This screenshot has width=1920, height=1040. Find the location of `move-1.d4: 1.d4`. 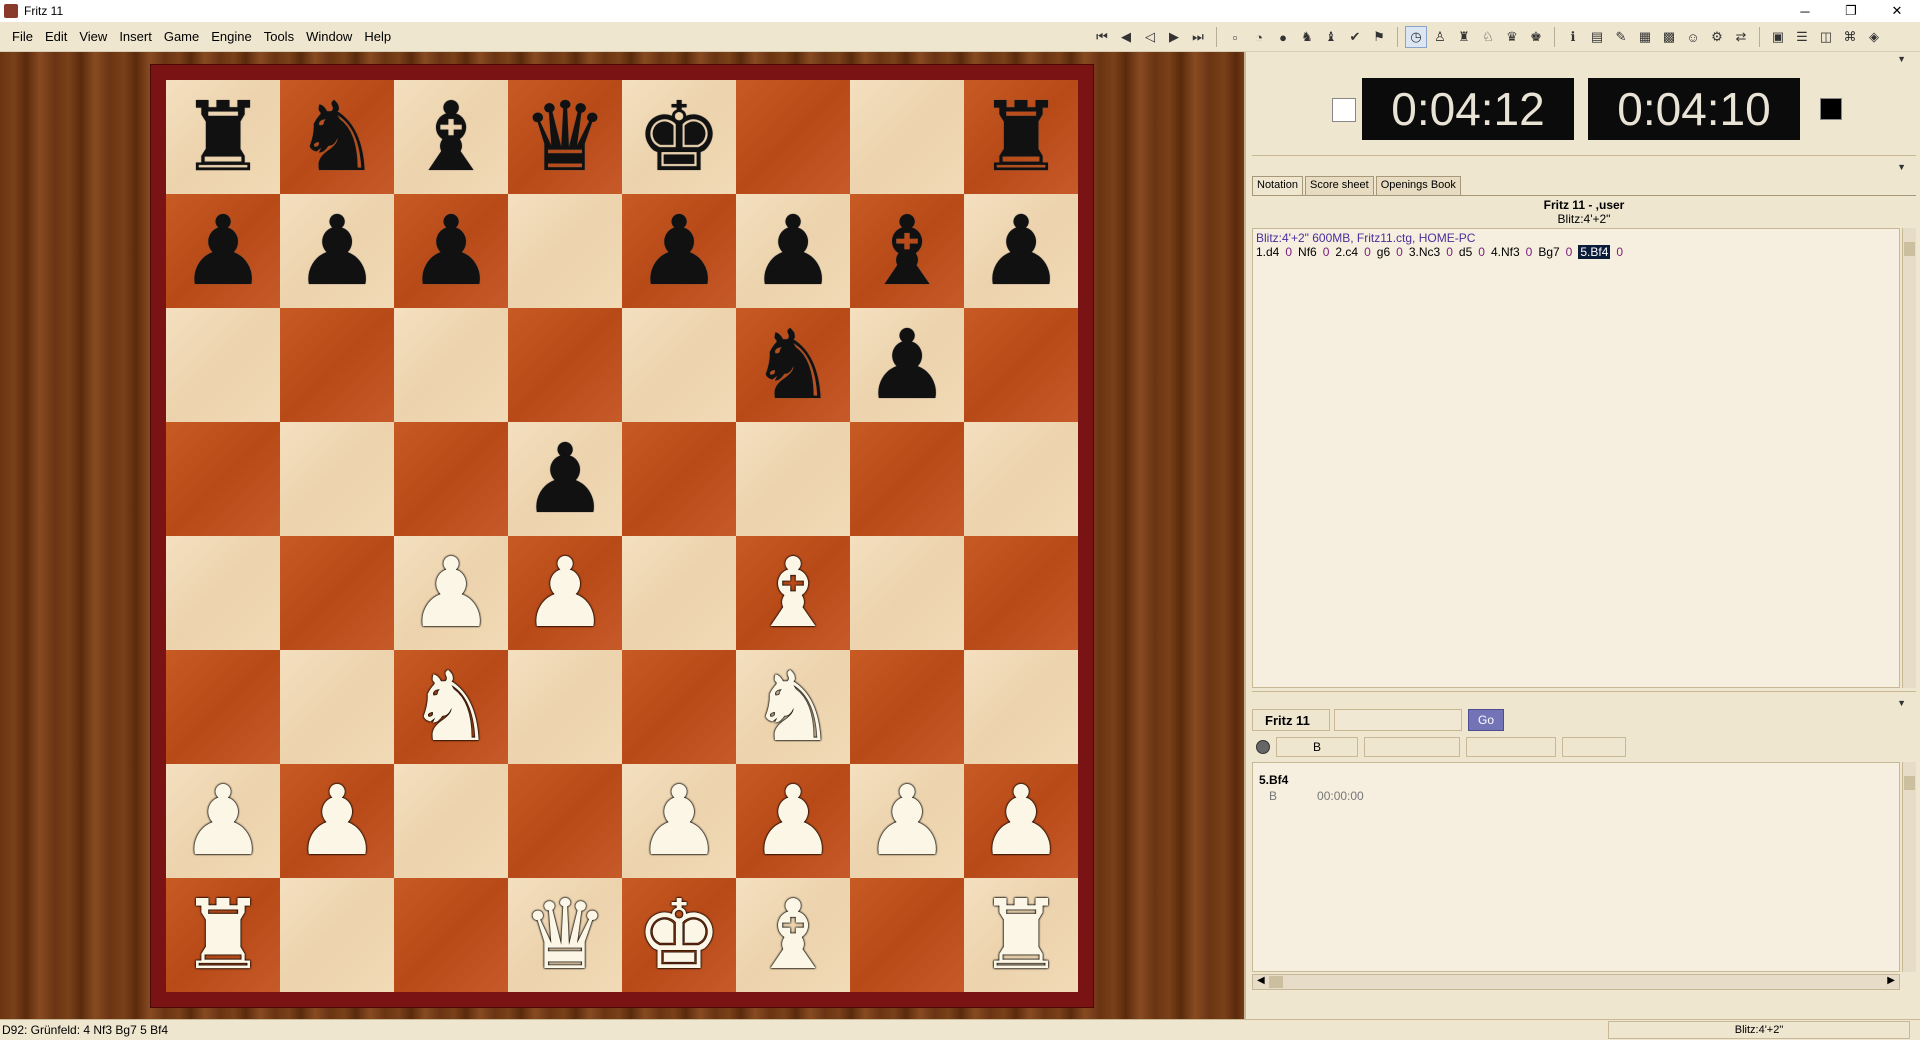

move-1.d4: 1.d4 is located at coordinates (1267, 252).